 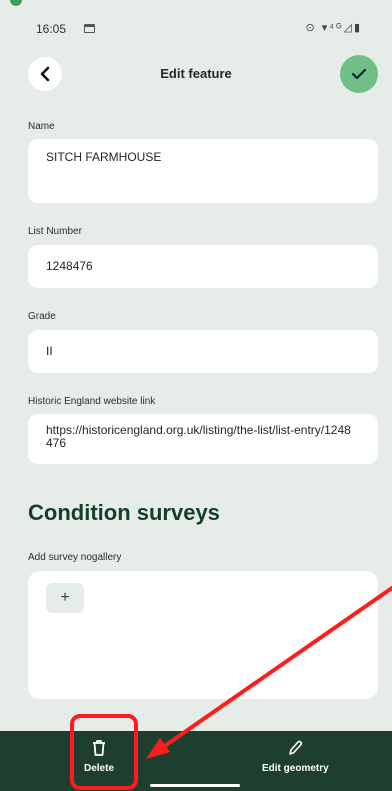 What do you see at coordinates (295, 768) in the screenshot?
I see `edit-geometry-label: Edit geometry` at bounding box center [295, 768].